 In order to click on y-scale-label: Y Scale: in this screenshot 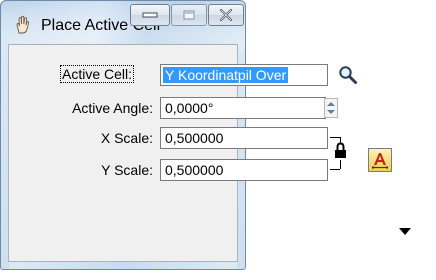, I will do `click(127, 170)`.